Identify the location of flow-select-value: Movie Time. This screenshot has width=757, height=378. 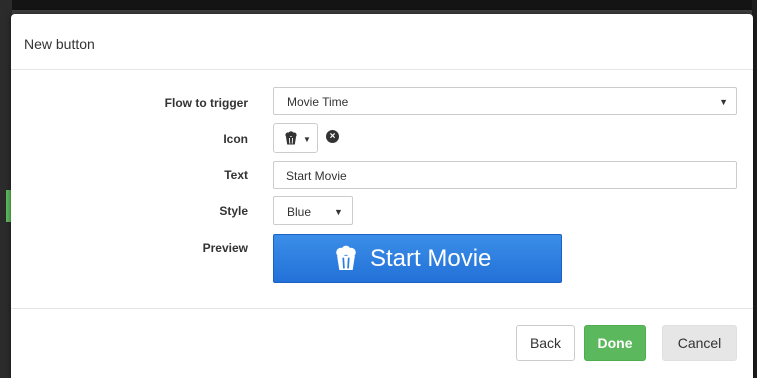
(318, 102).